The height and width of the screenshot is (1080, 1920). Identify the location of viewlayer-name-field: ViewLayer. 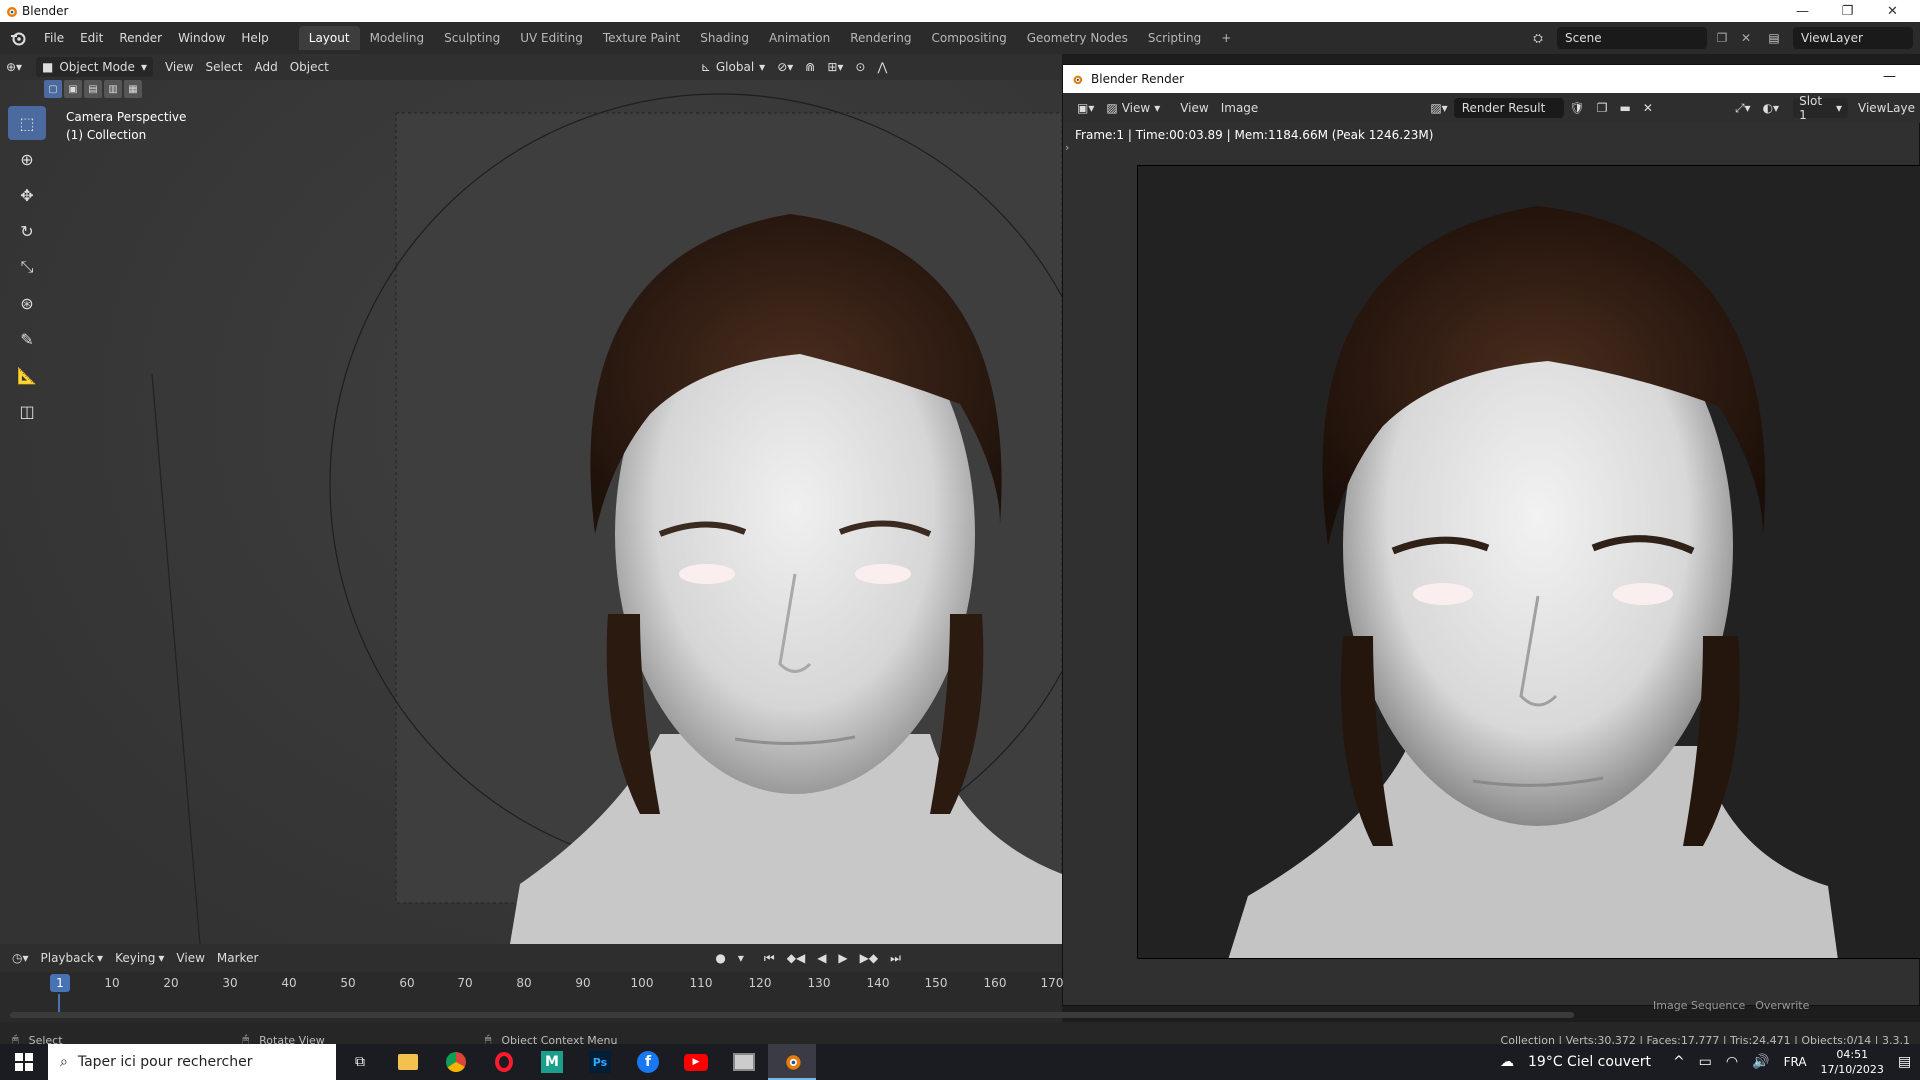
(1853, 38).